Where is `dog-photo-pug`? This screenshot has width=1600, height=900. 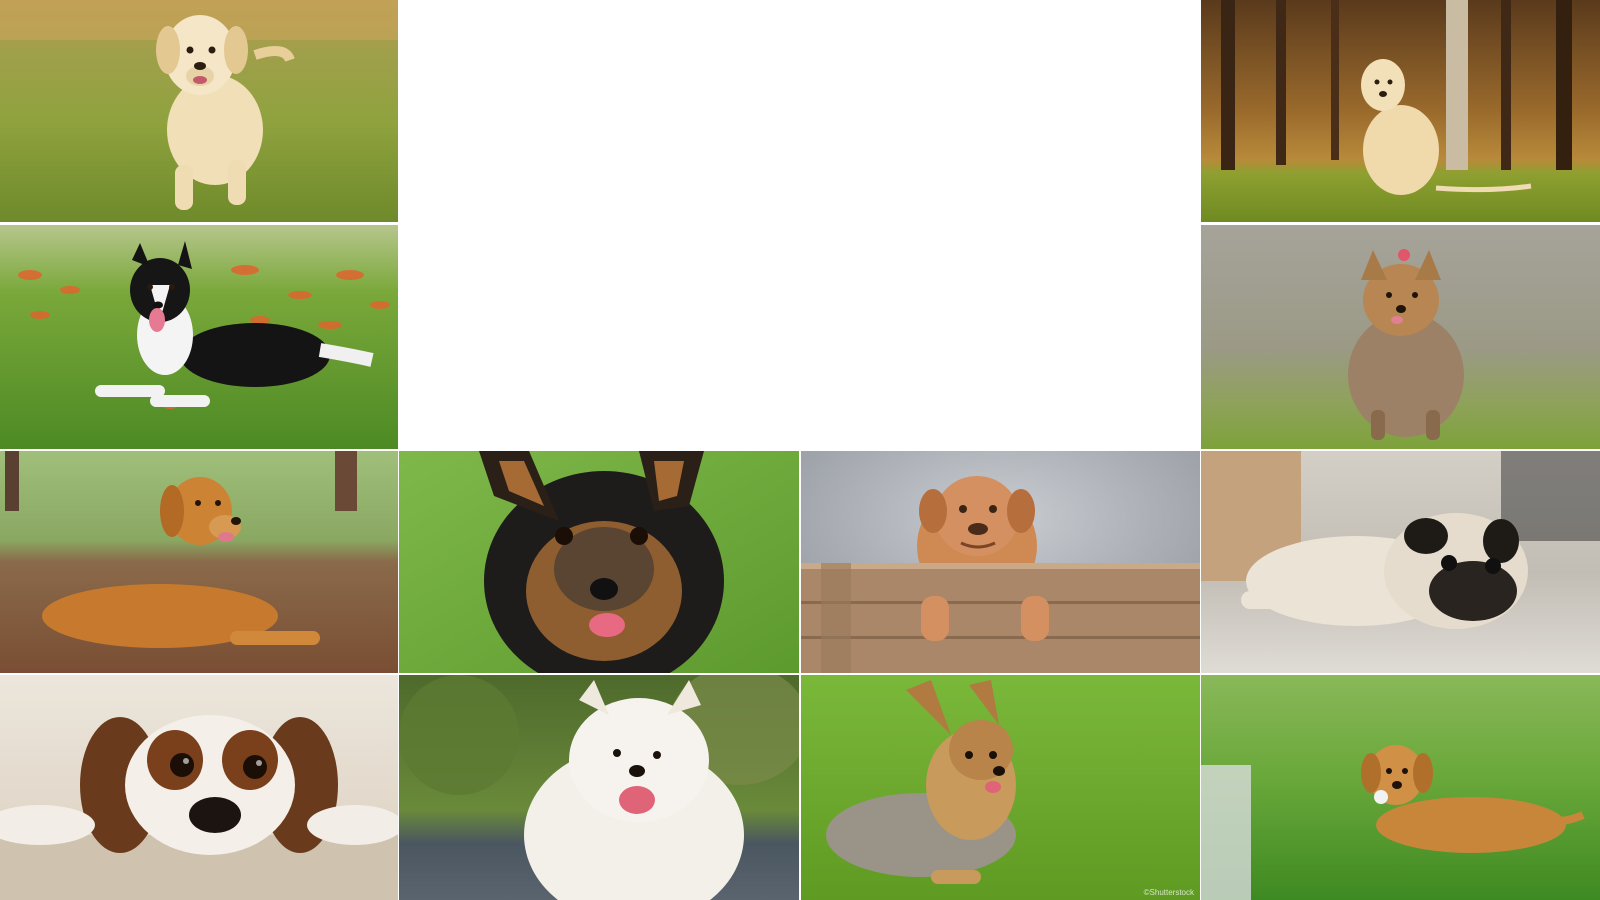
dog-photo-pug is located at coordinates (1400, 562).